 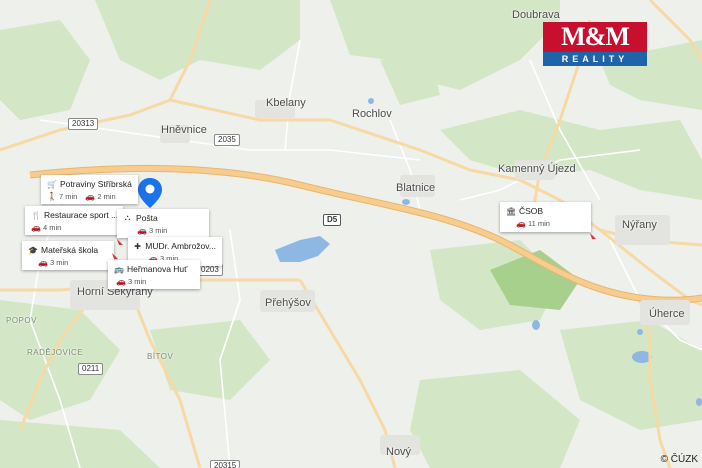 I want to click on poi-drive-time: 11 min, so click(x=539, y=223).